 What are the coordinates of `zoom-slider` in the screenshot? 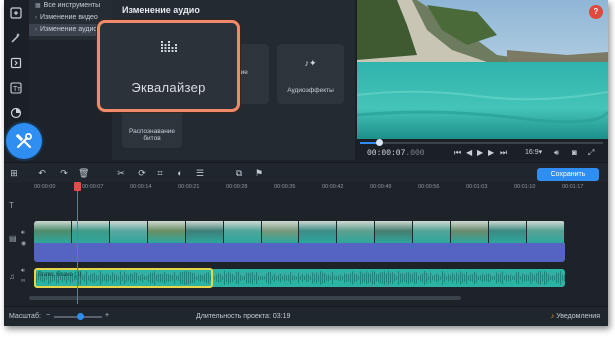 It's located at (78, 316).